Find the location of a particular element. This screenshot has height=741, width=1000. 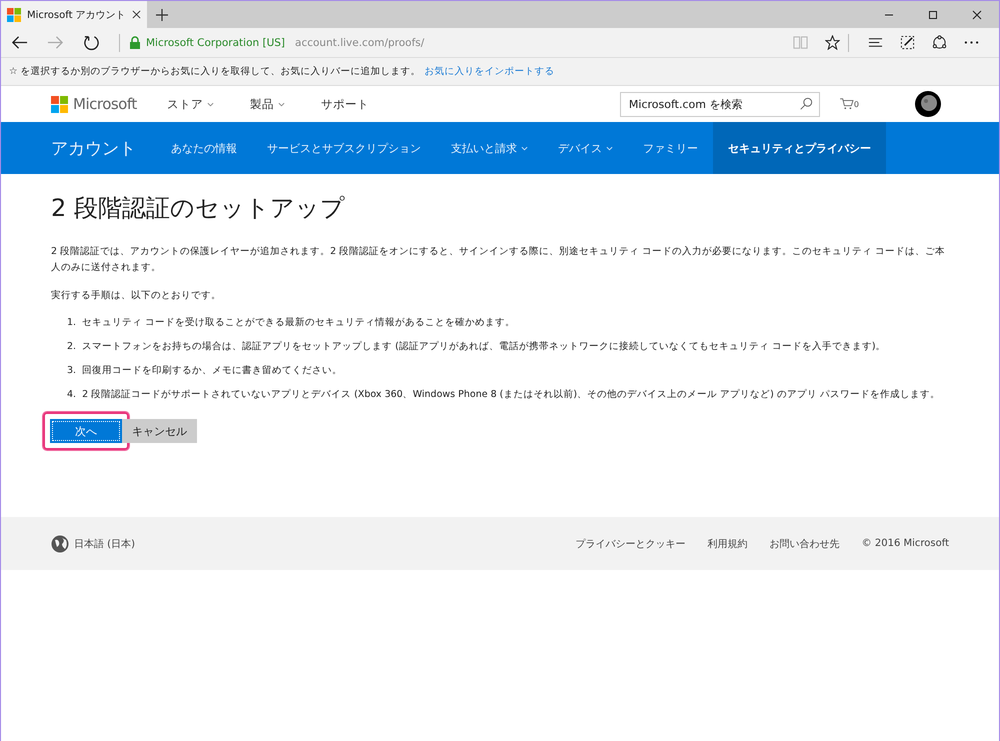

address-field: account.live.com/proofs/ is located at coordinates (359, 42).